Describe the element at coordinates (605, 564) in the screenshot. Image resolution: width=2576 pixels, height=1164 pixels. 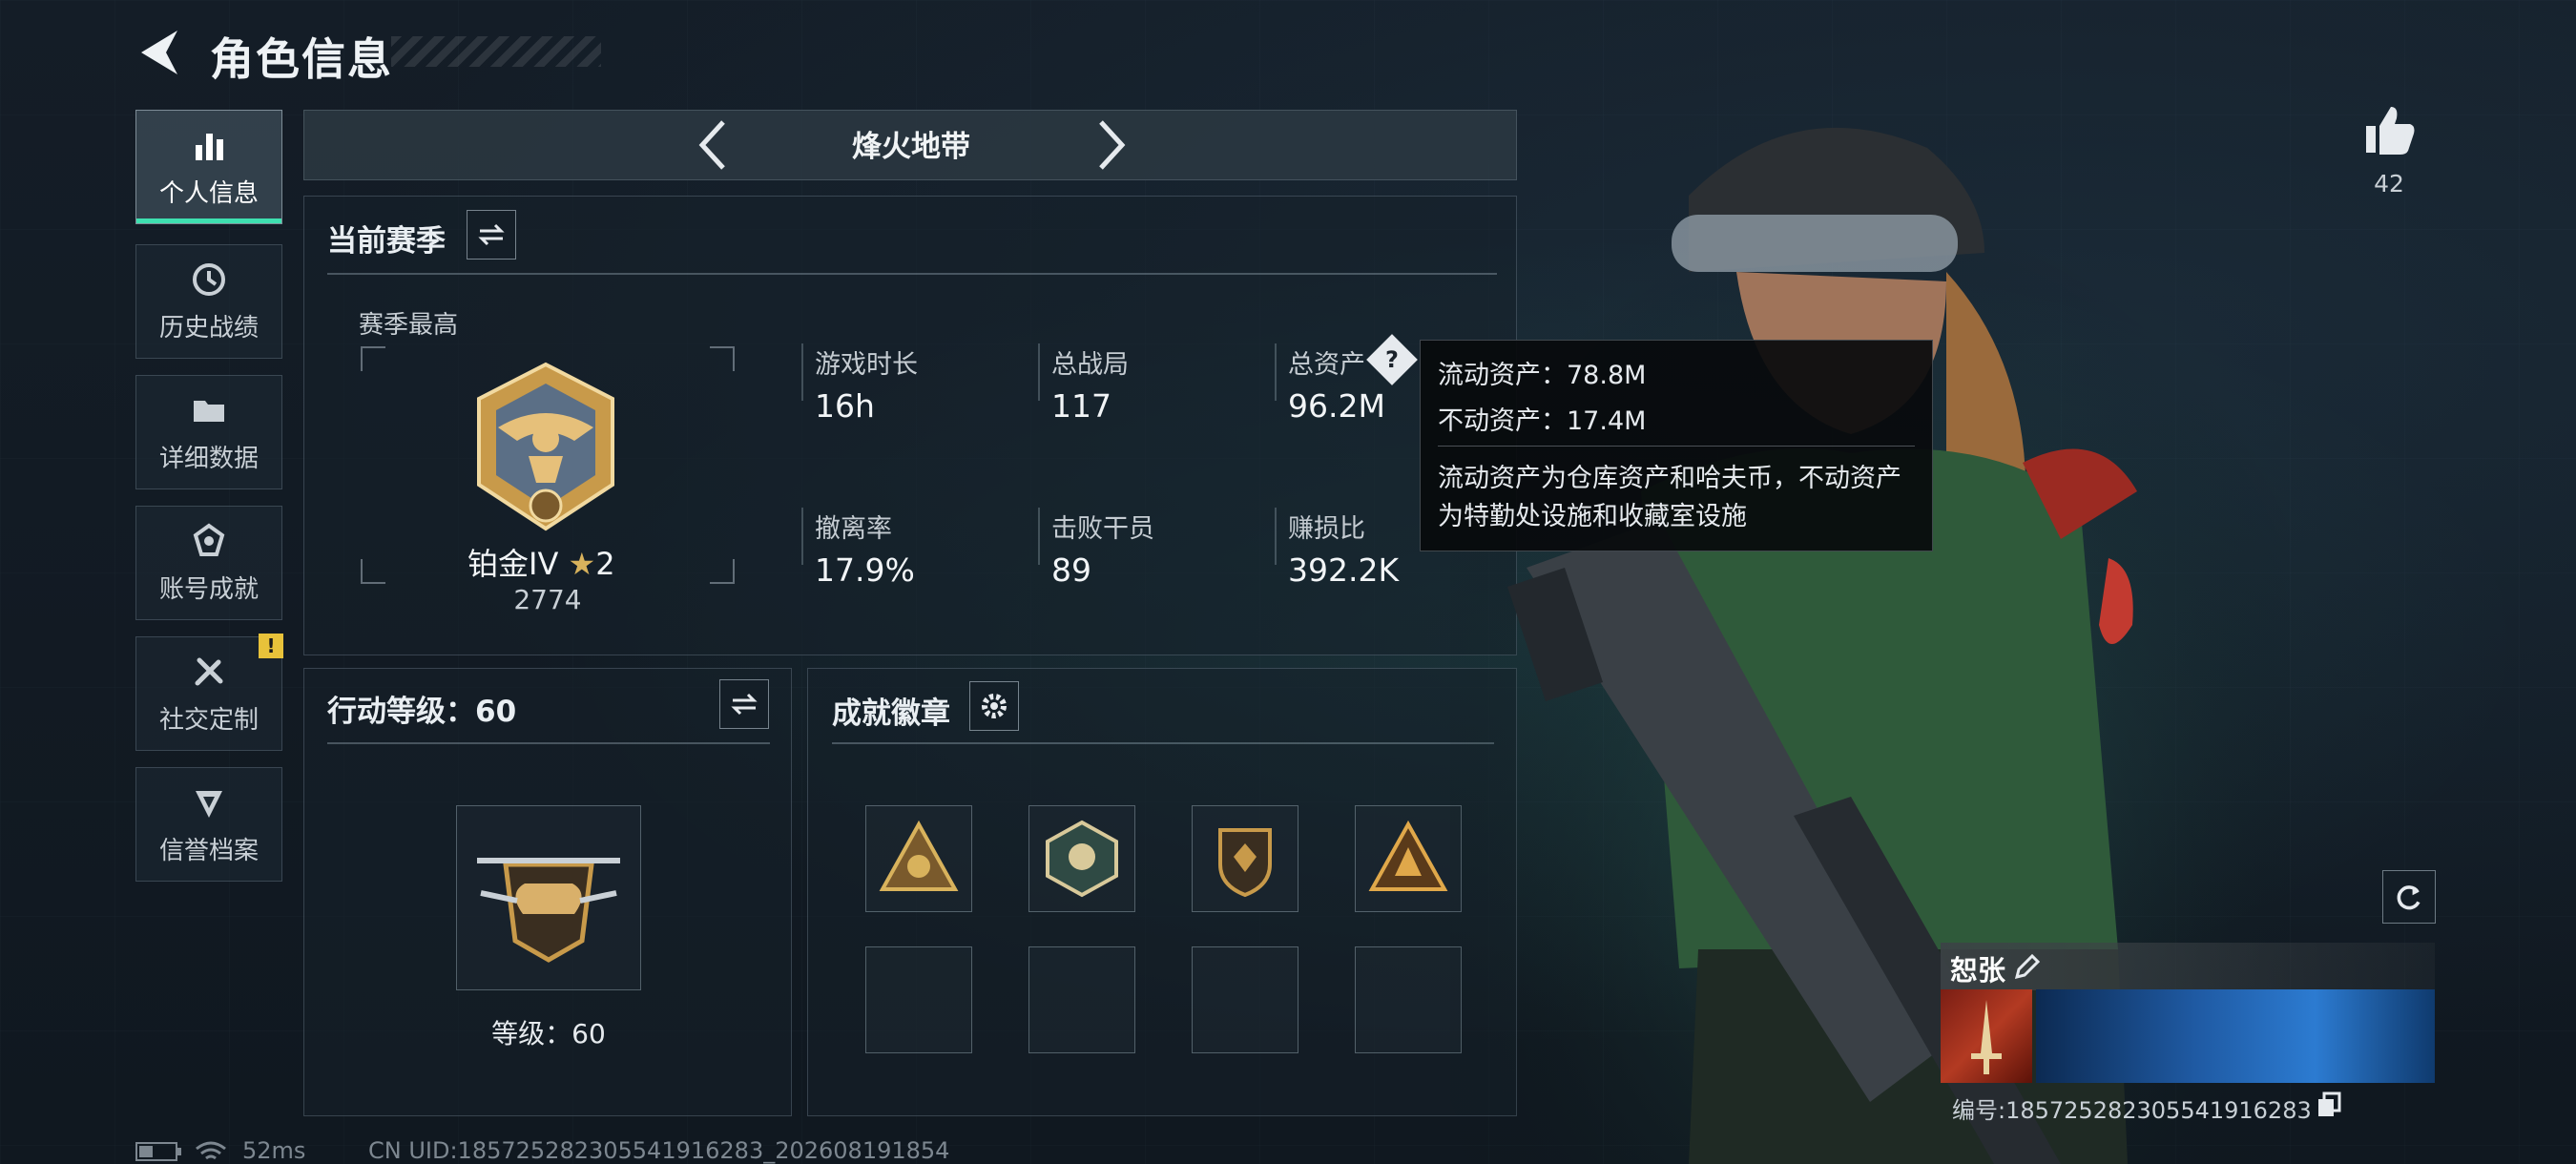
I see `rank-stars: 2` at that location.